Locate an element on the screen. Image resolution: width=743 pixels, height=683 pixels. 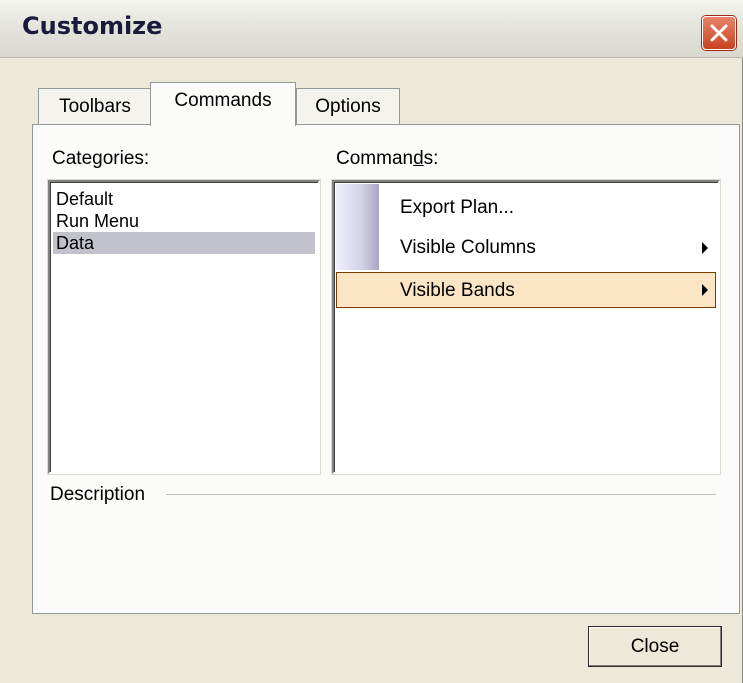
command-label: Visible Bands is located at coordinates (457, 290).